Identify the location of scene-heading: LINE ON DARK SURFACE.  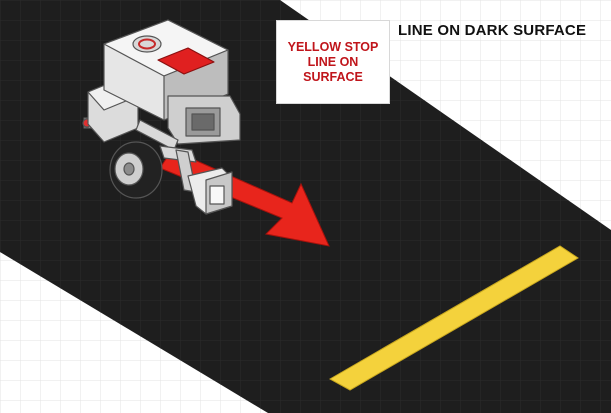
(492, 30).